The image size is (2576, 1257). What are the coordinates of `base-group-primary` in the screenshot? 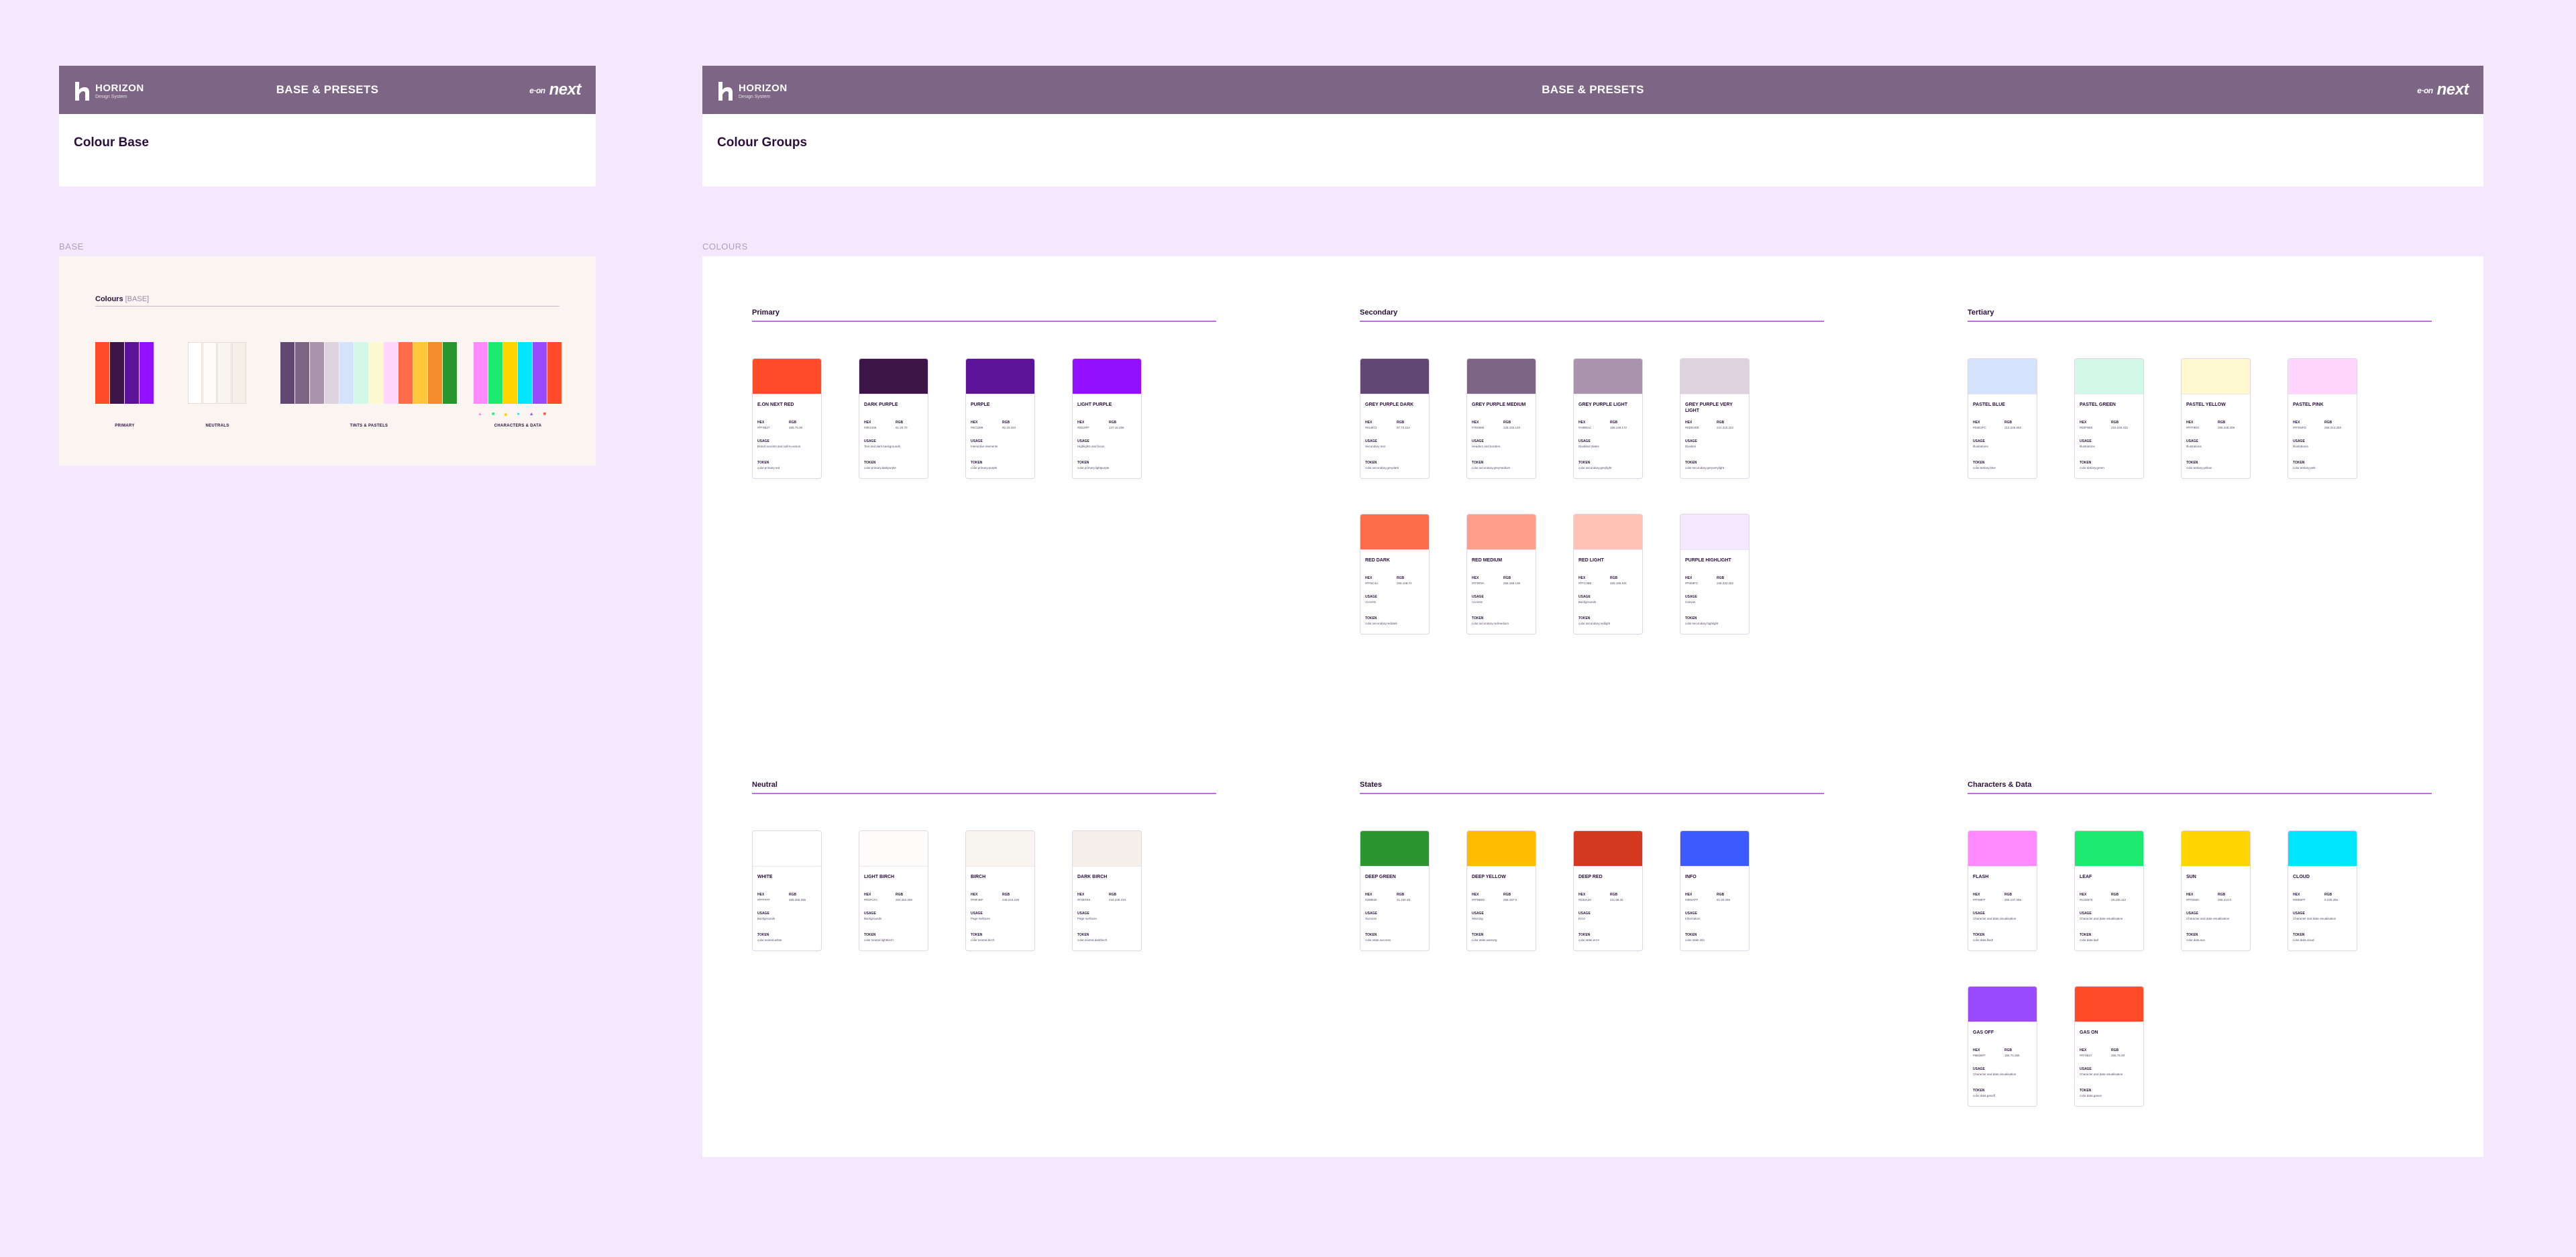 It's located at (124, 373).